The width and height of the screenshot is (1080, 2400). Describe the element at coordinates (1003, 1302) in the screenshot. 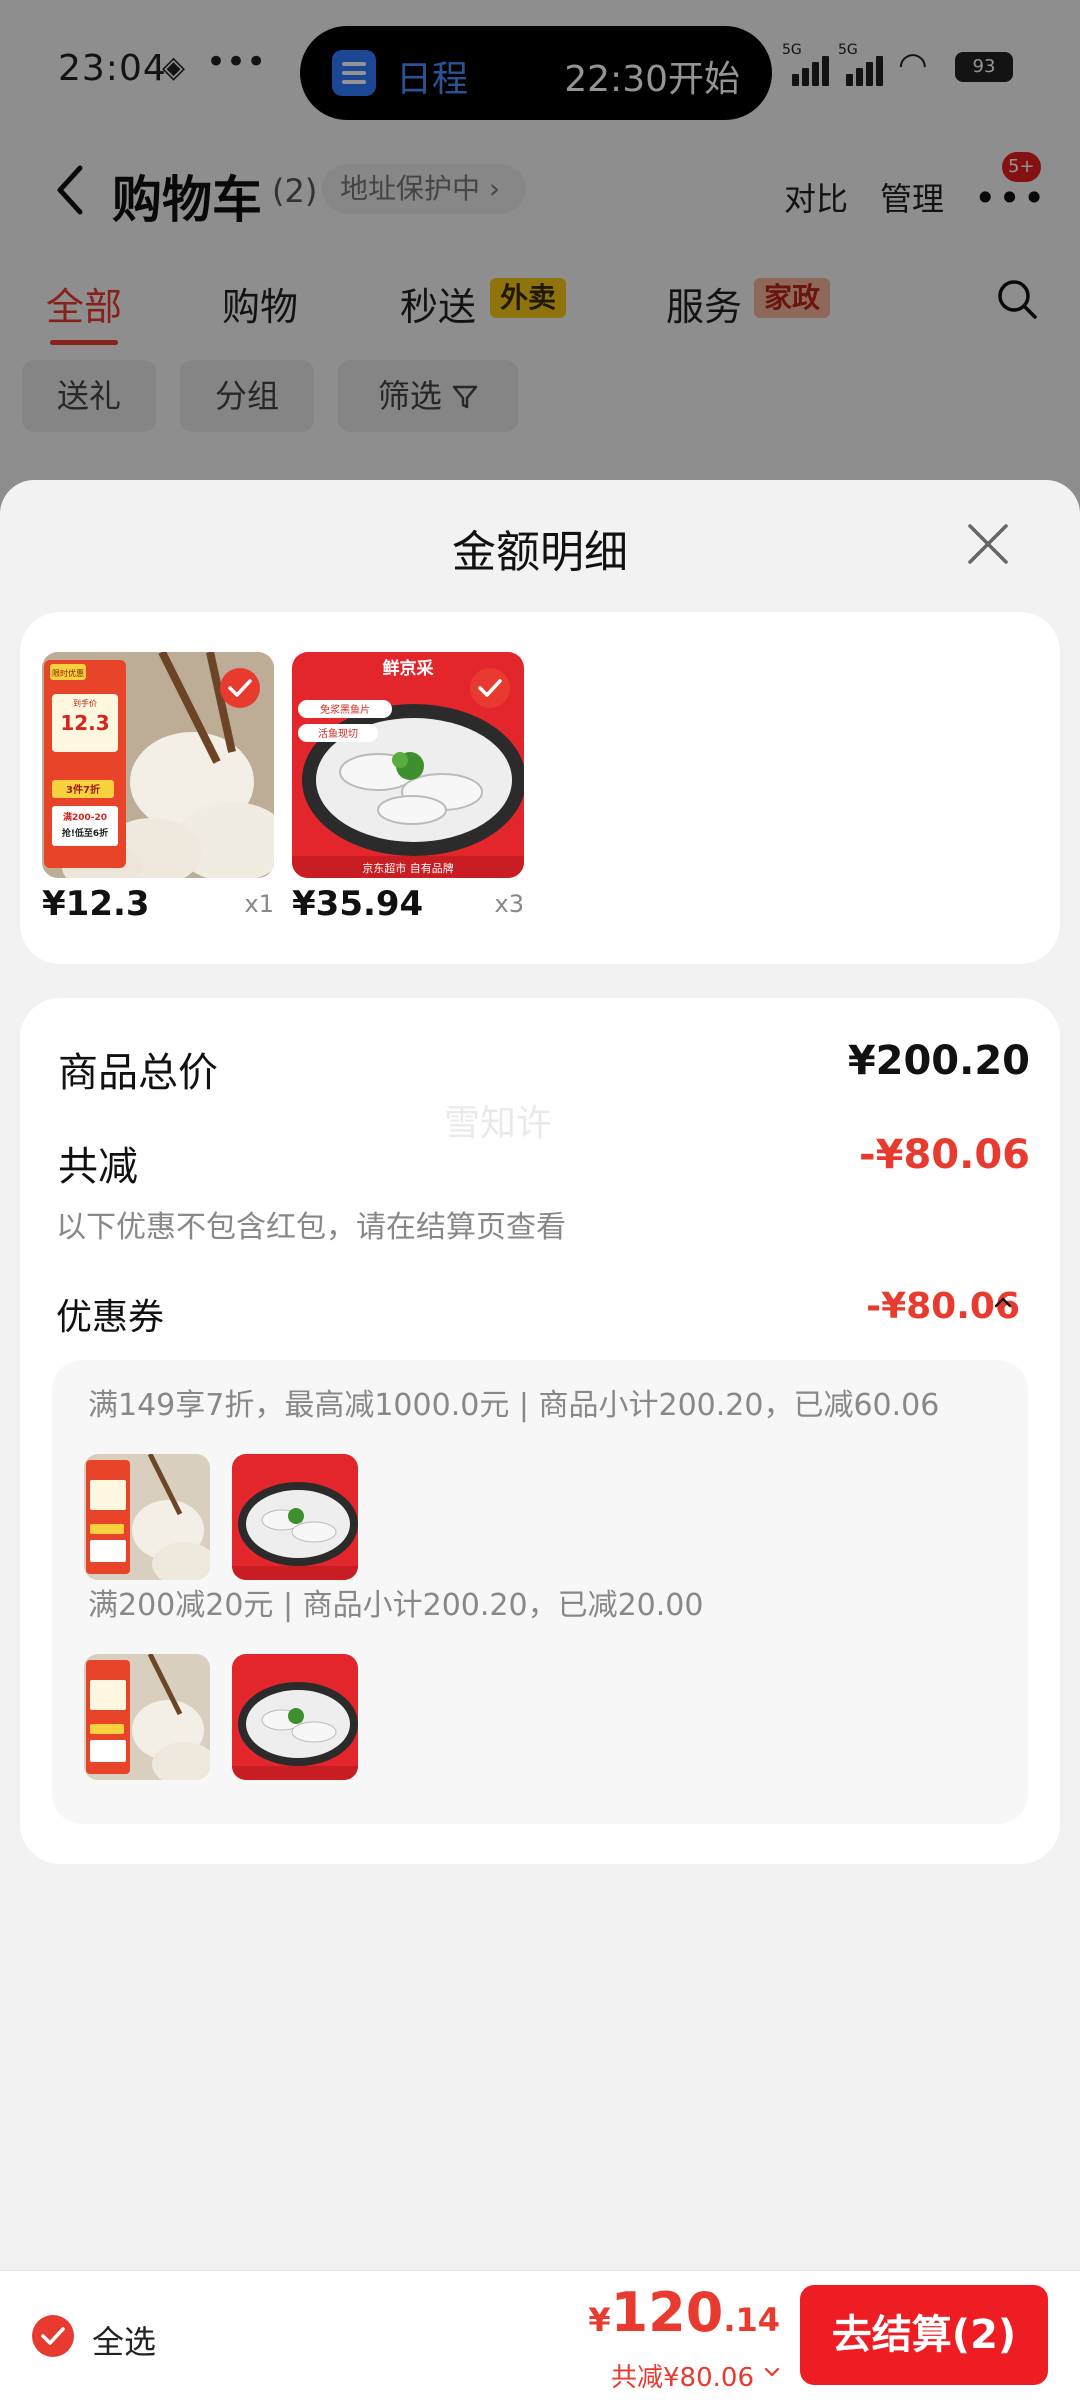

I see `chevron-up-icon` at that location.